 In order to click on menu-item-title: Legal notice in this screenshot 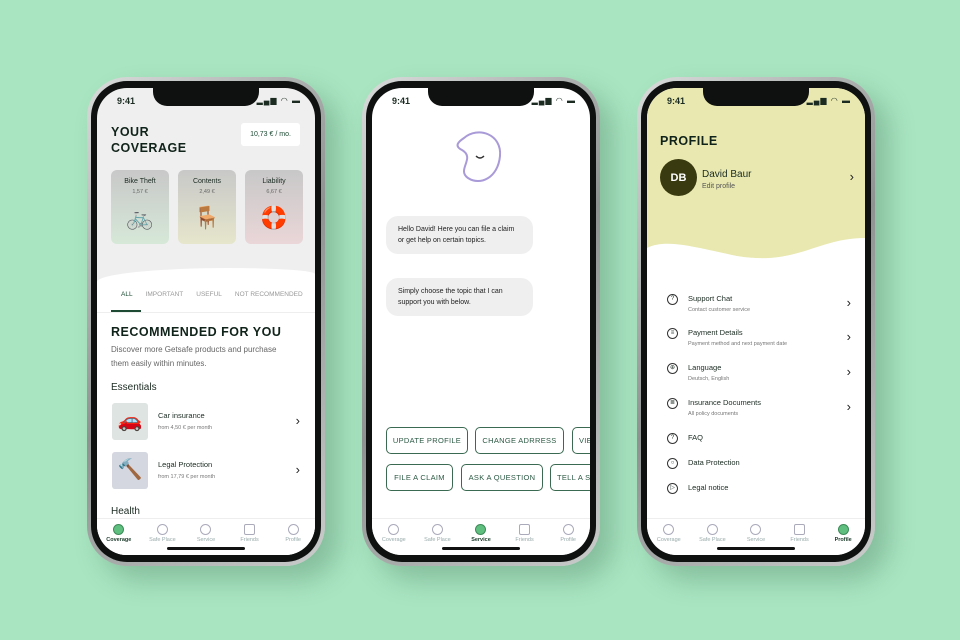, I will do `click(708, 487)`.